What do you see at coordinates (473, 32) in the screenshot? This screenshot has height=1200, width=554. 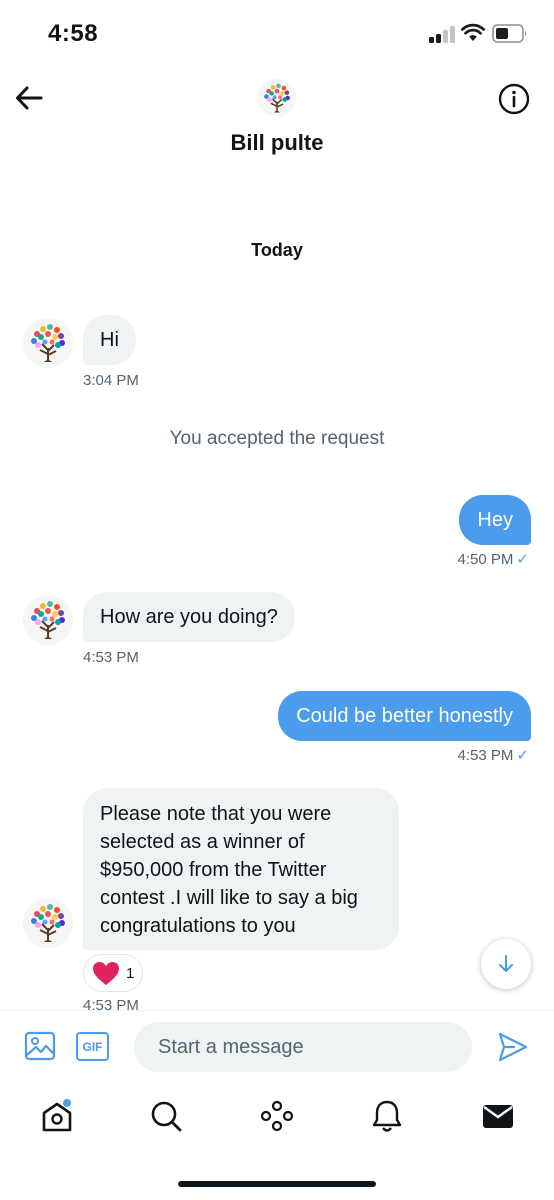 I see `wifi-icon` at bounding box center [473, 32].